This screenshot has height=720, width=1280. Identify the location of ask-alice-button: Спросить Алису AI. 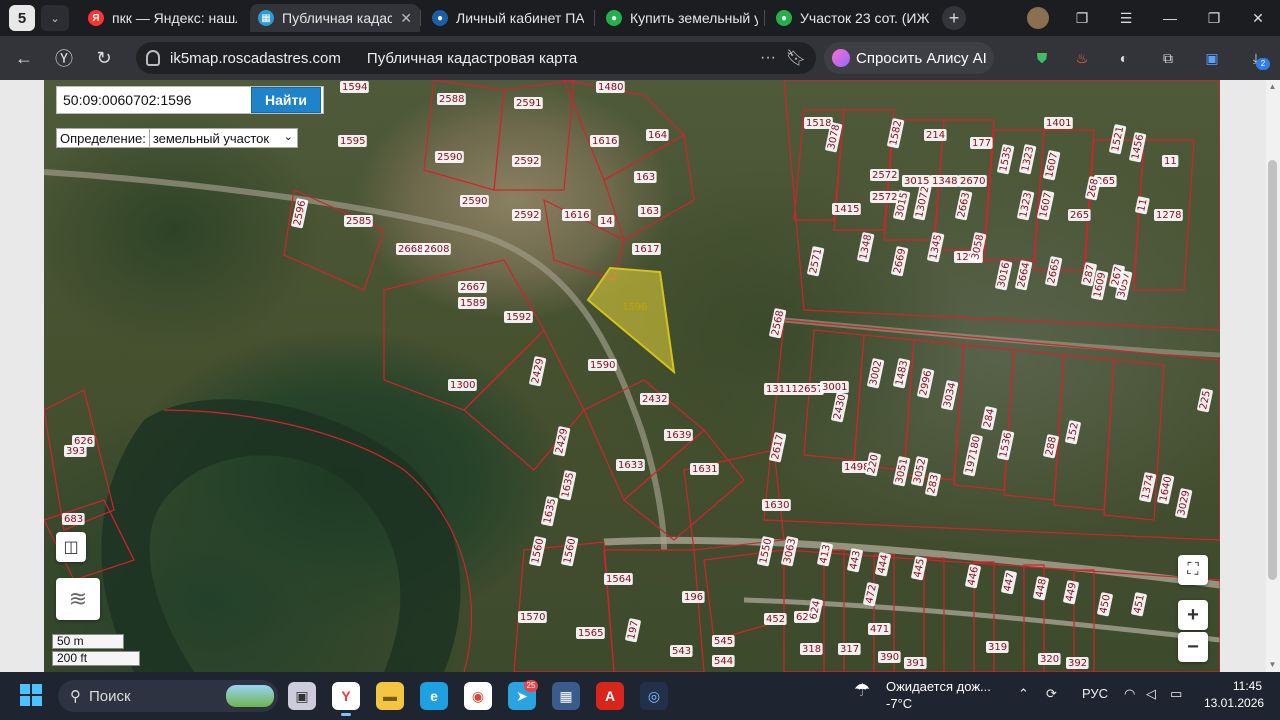
(909, 58).